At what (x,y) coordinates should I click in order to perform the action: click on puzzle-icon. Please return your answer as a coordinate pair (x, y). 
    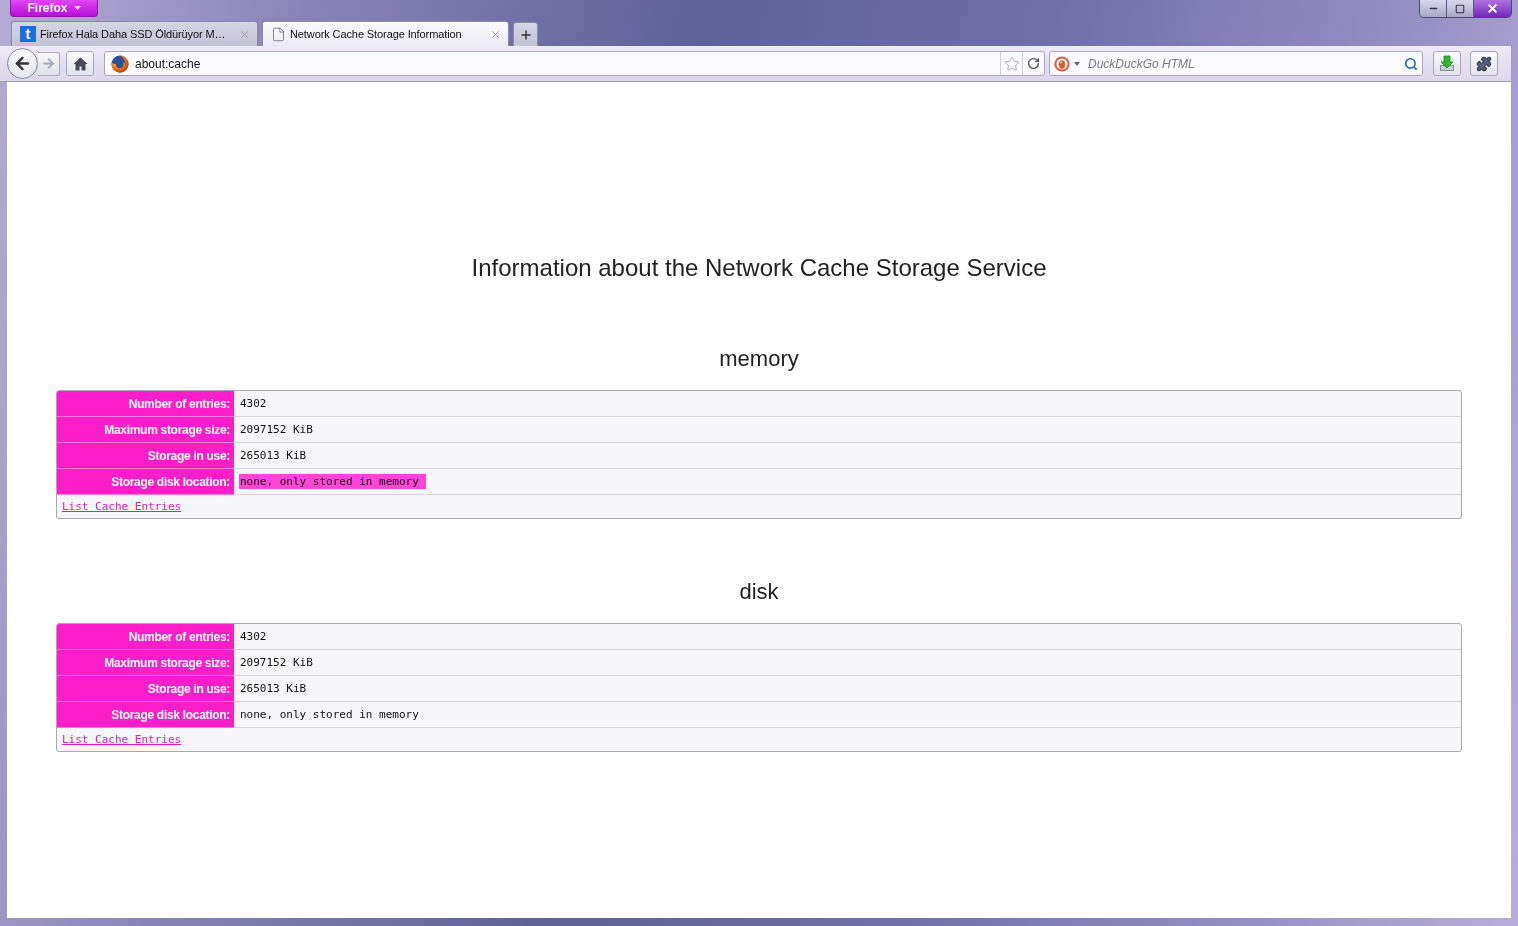
    Looking at the image, I should click on (1484, 63).